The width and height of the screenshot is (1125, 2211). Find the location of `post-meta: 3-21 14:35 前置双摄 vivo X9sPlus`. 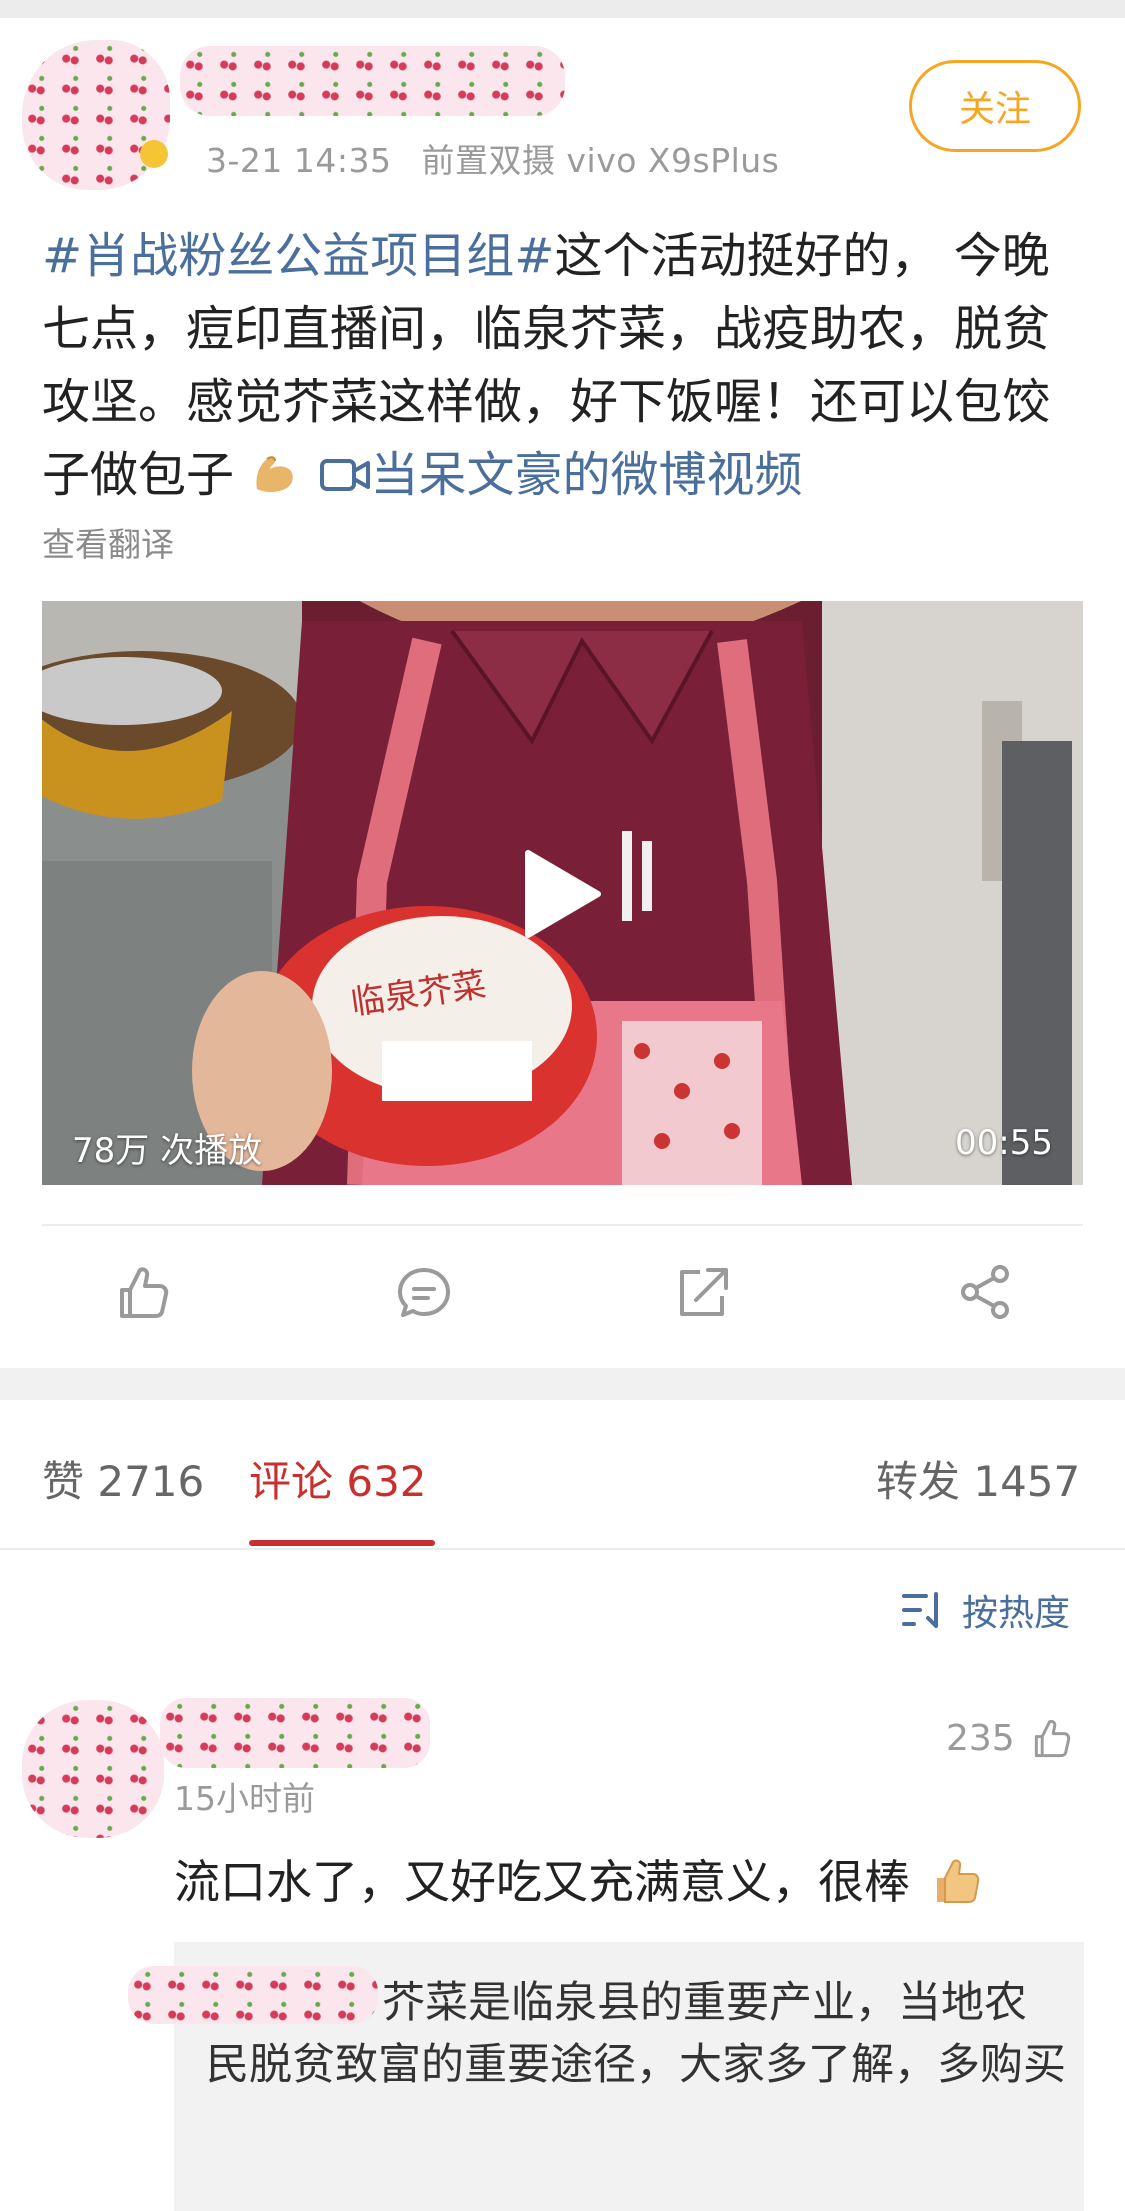

post-meta: 3-21 14:35 前置双摄 vivo X9sPlus is located at coordinates (507, 158).